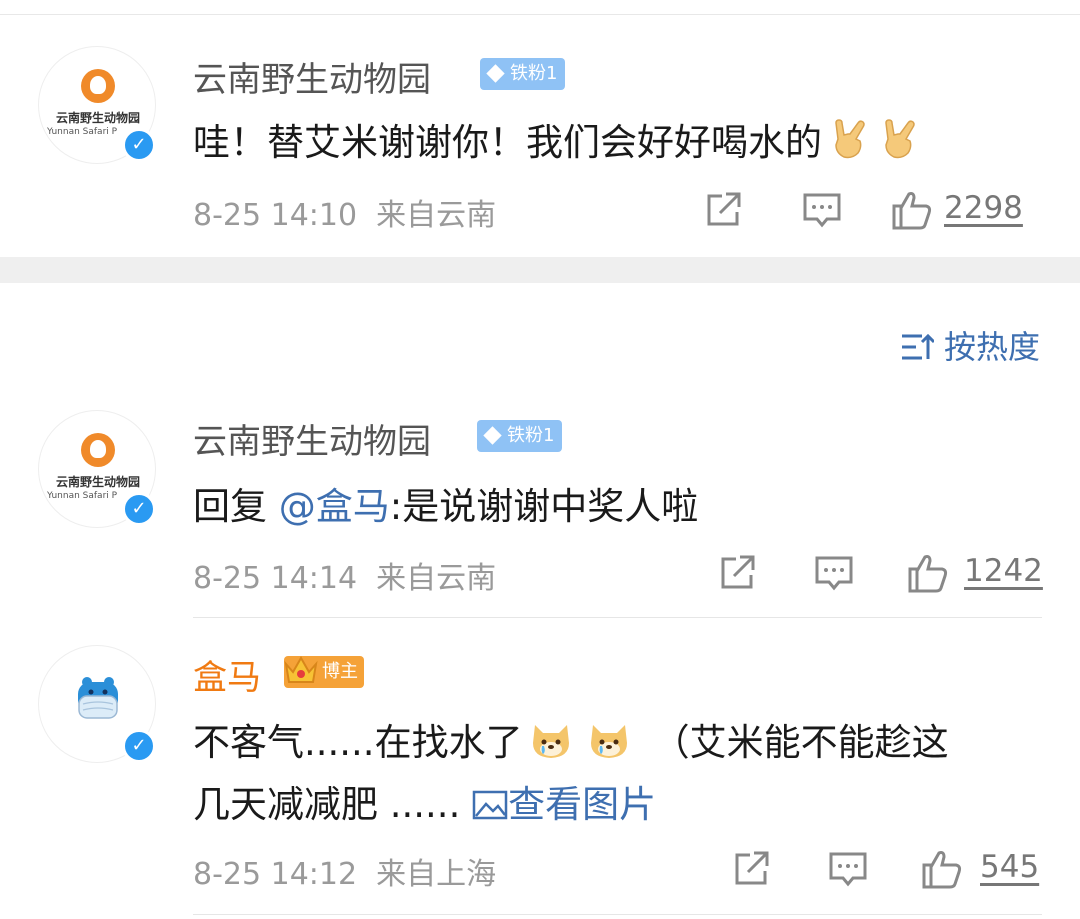 This screenshot has height=919, width=1080. Describe the element at coordinates (490, 805) in the screenshot. I see `image-icon` at that location.